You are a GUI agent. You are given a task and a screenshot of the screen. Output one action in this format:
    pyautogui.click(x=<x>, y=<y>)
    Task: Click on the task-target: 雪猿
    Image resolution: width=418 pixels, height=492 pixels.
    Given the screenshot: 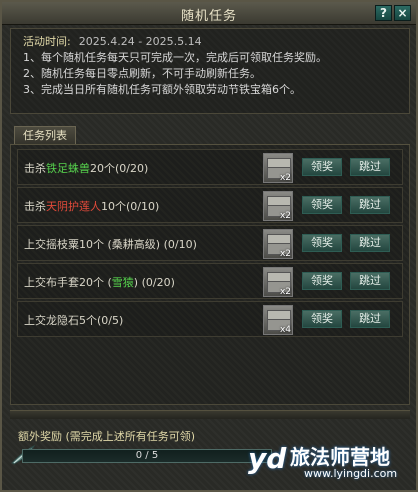 What is the action you would take?
    pyautogui.click(x=122, y=282)
    